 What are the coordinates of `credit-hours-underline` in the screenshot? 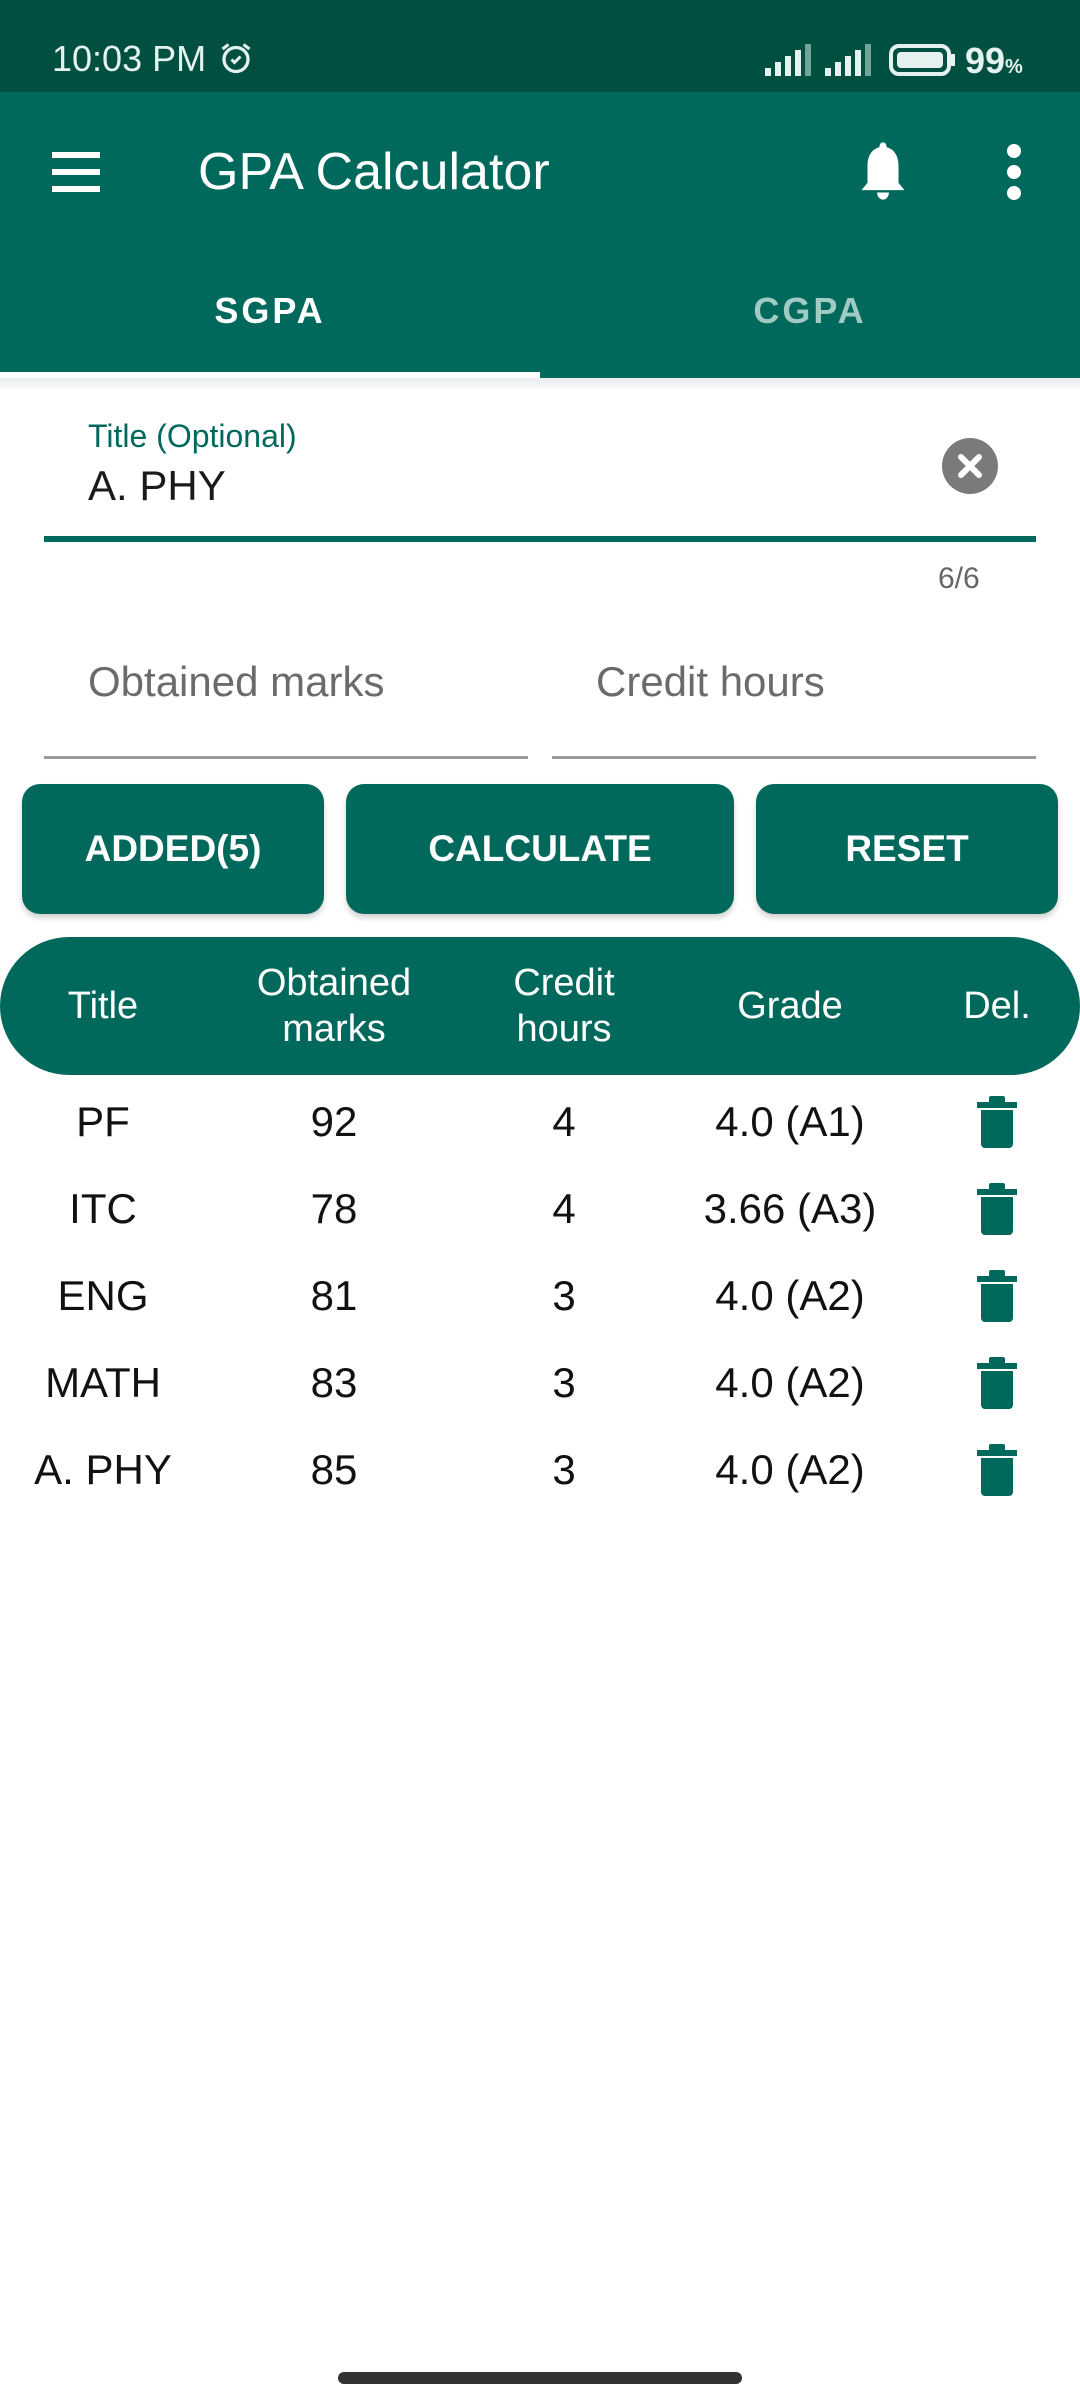 It's located at (794, 757).